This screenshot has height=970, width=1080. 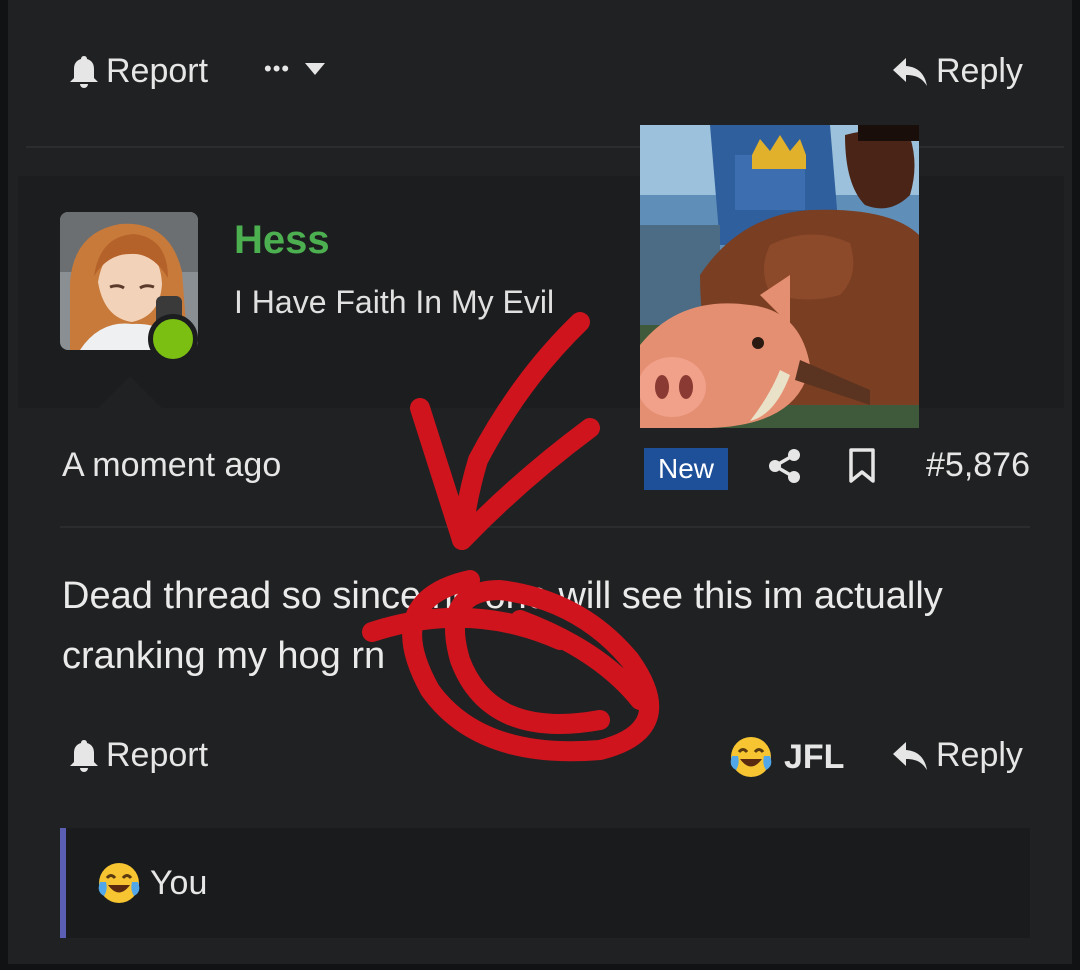 I want to click on reactions-summary: You, so click(x=545, y=883).